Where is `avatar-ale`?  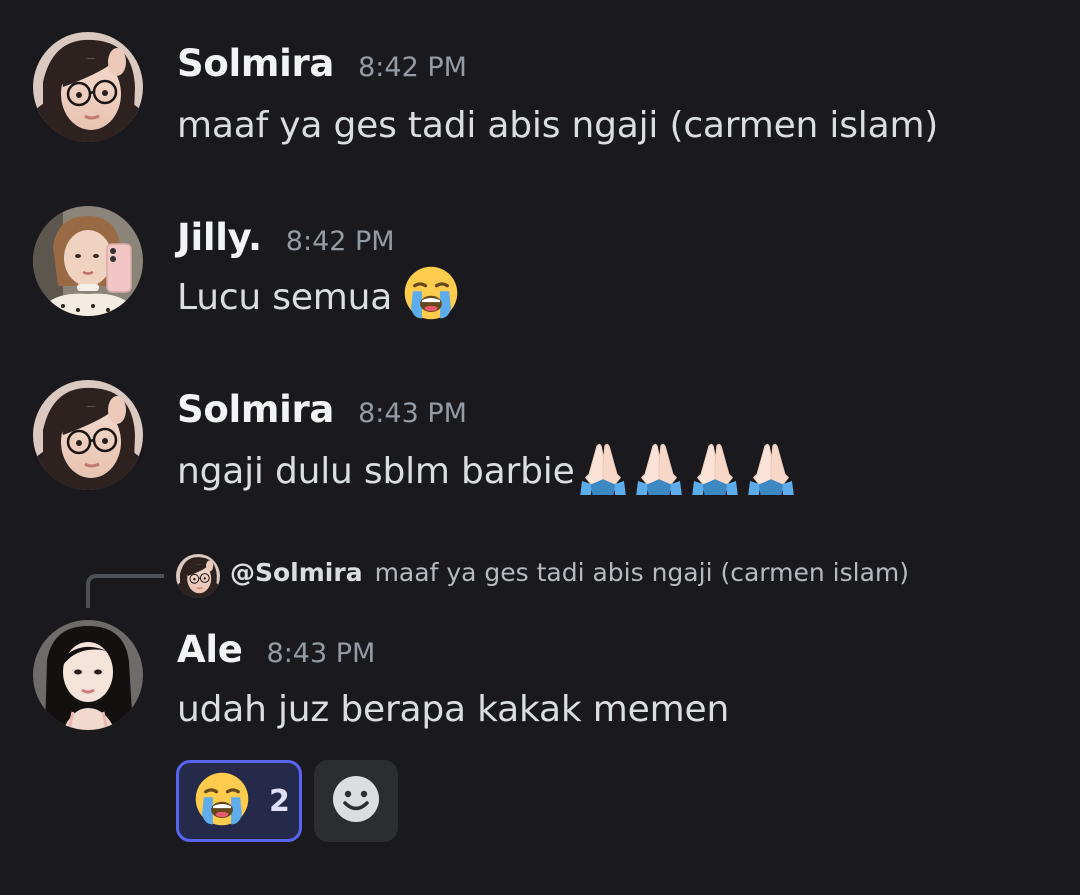 avatar-ale is located at coordinates (88, 675).